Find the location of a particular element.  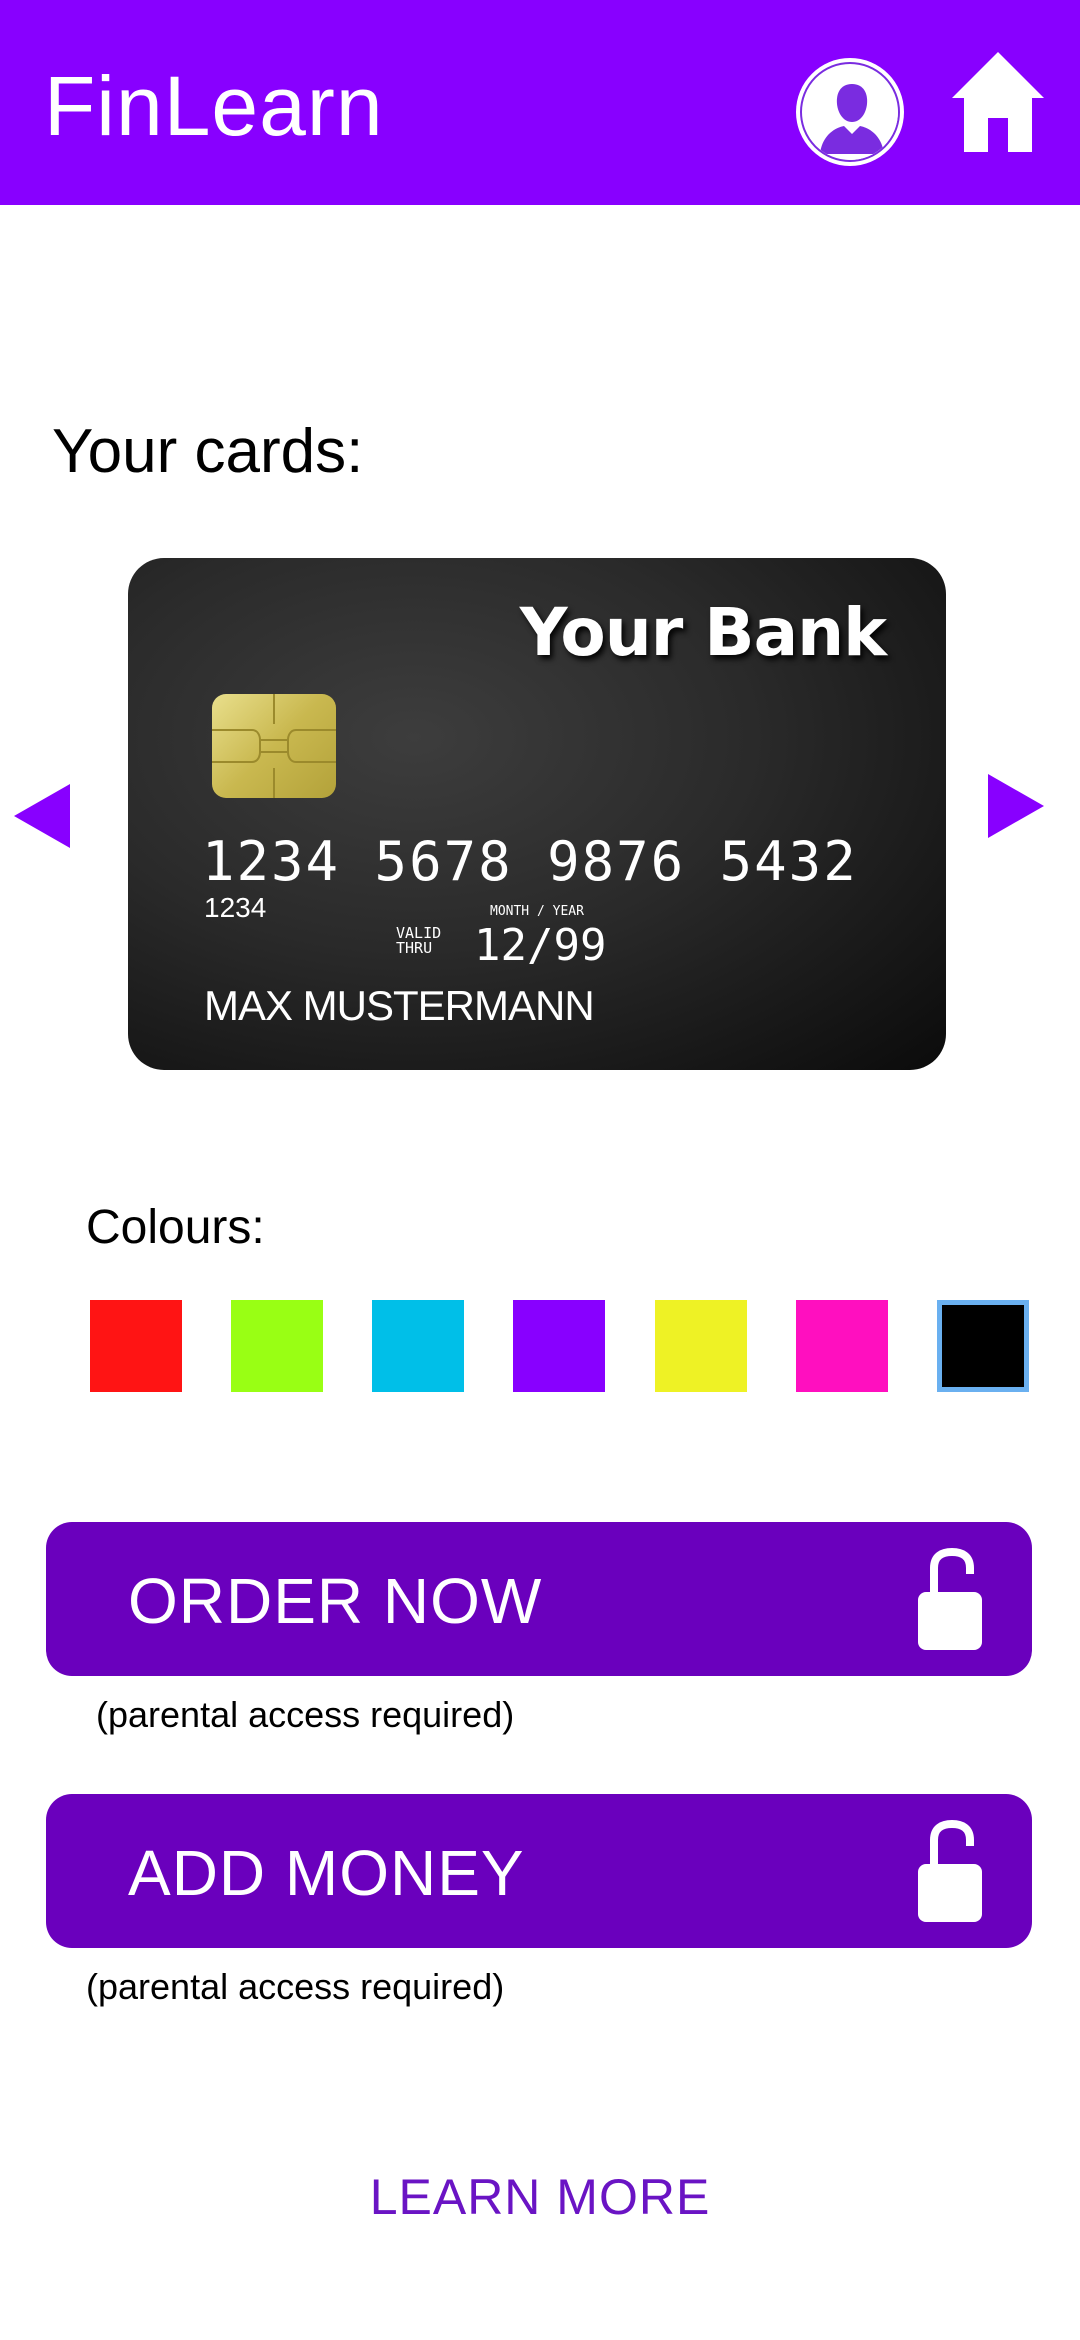

add-money-button: ADD MONEY is located at coordinates (539, 1871).